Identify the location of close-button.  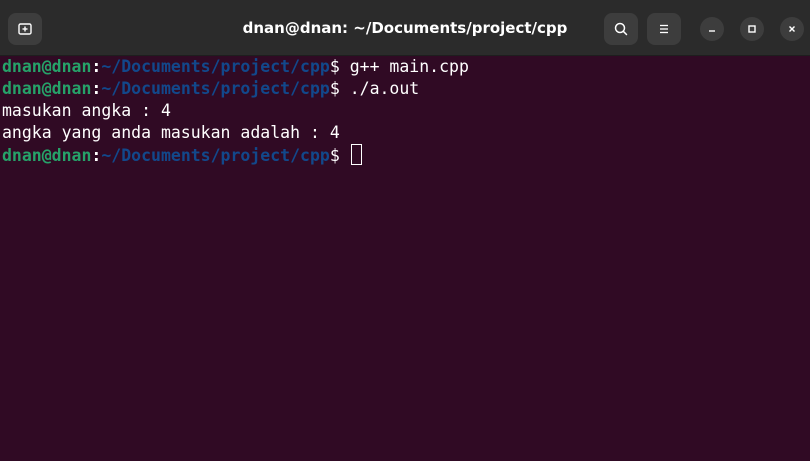
(792, 29).